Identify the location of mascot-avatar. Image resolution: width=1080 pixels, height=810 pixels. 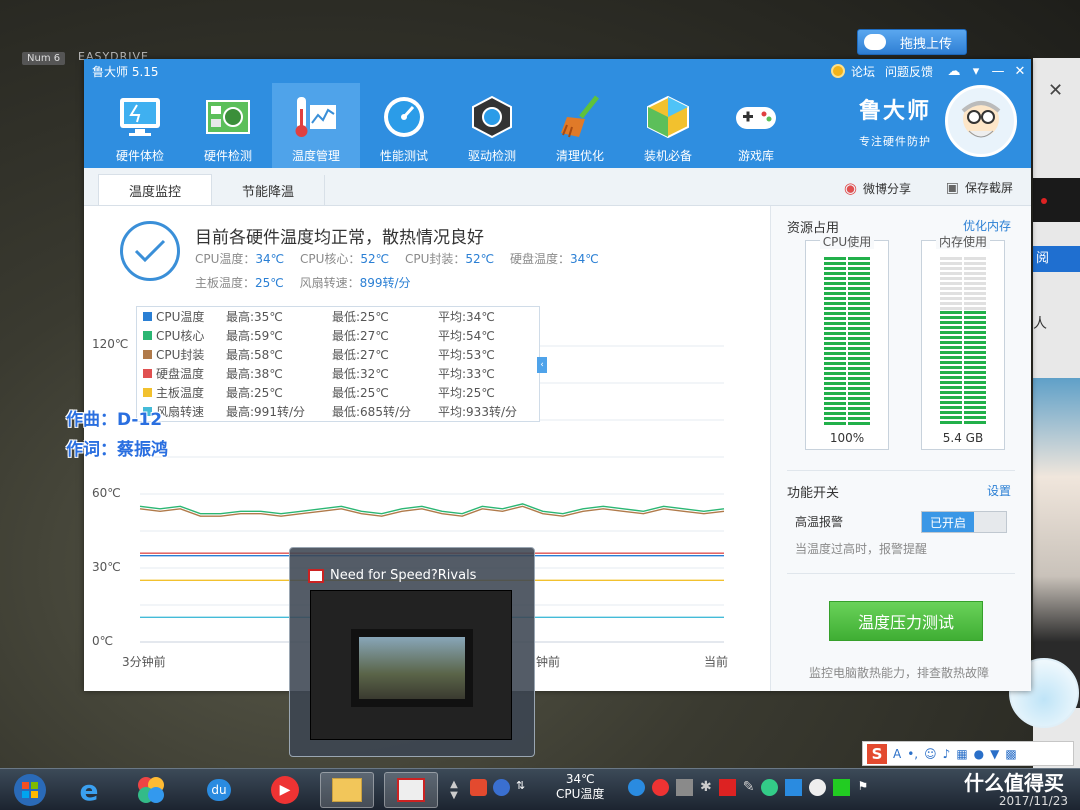
(981, 121).